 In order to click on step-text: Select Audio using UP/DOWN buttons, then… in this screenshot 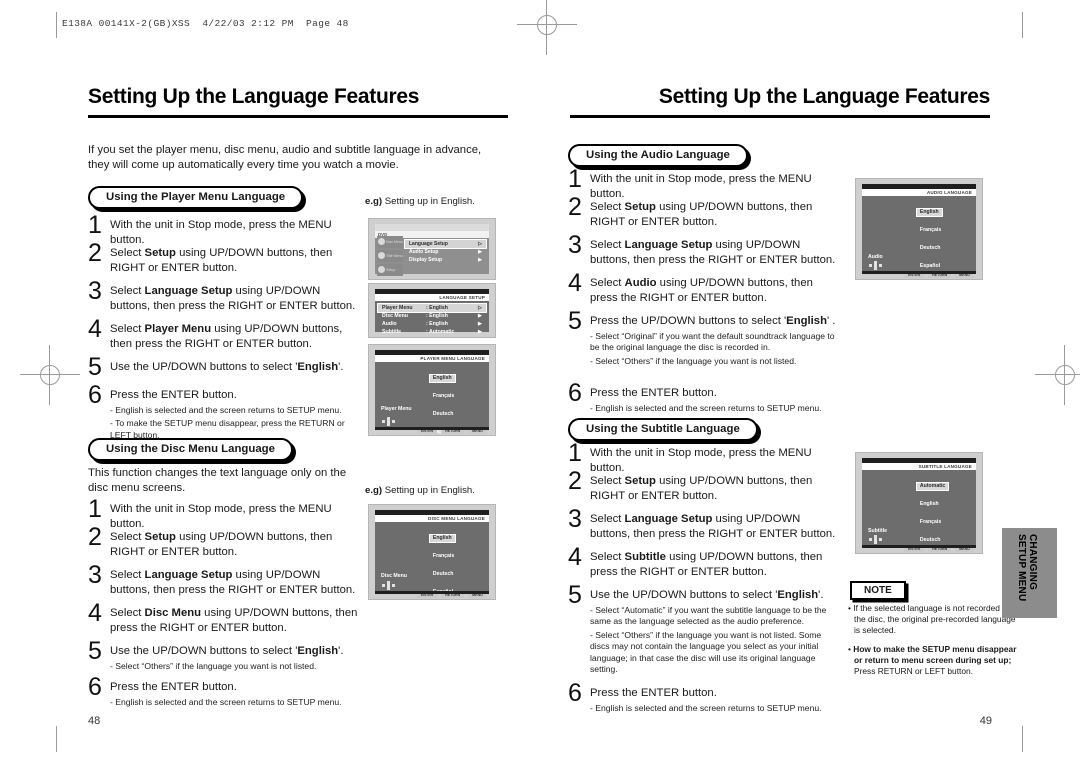, I will do `click(701, 290)`.